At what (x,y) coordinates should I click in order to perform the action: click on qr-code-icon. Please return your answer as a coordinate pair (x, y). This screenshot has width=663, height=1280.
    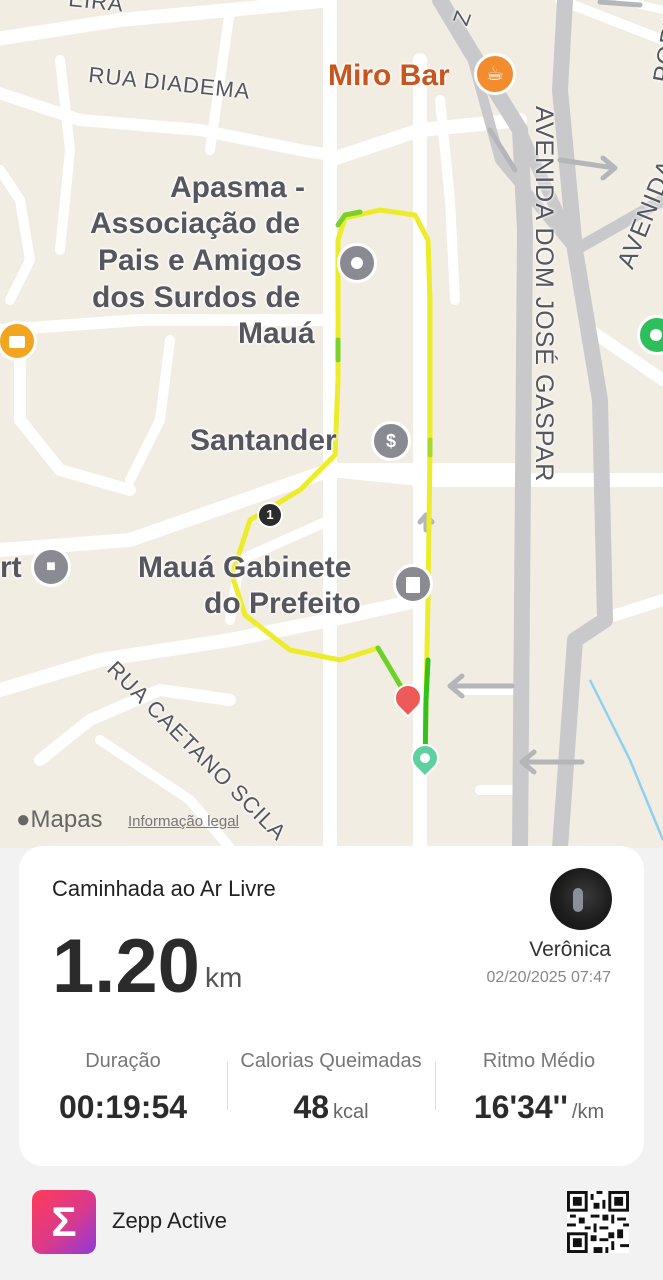
    Looking at the image, I should click on (598, 1222).